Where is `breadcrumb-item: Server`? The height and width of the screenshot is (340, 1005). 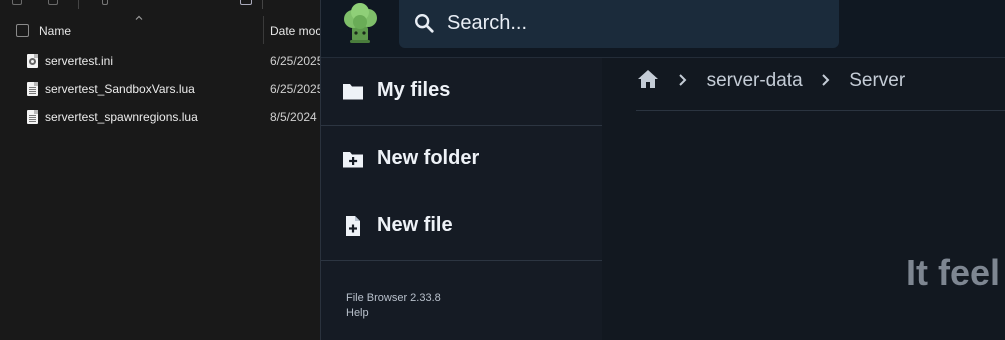 breadcrumb-item: Server is located at coordinates (877, 80).